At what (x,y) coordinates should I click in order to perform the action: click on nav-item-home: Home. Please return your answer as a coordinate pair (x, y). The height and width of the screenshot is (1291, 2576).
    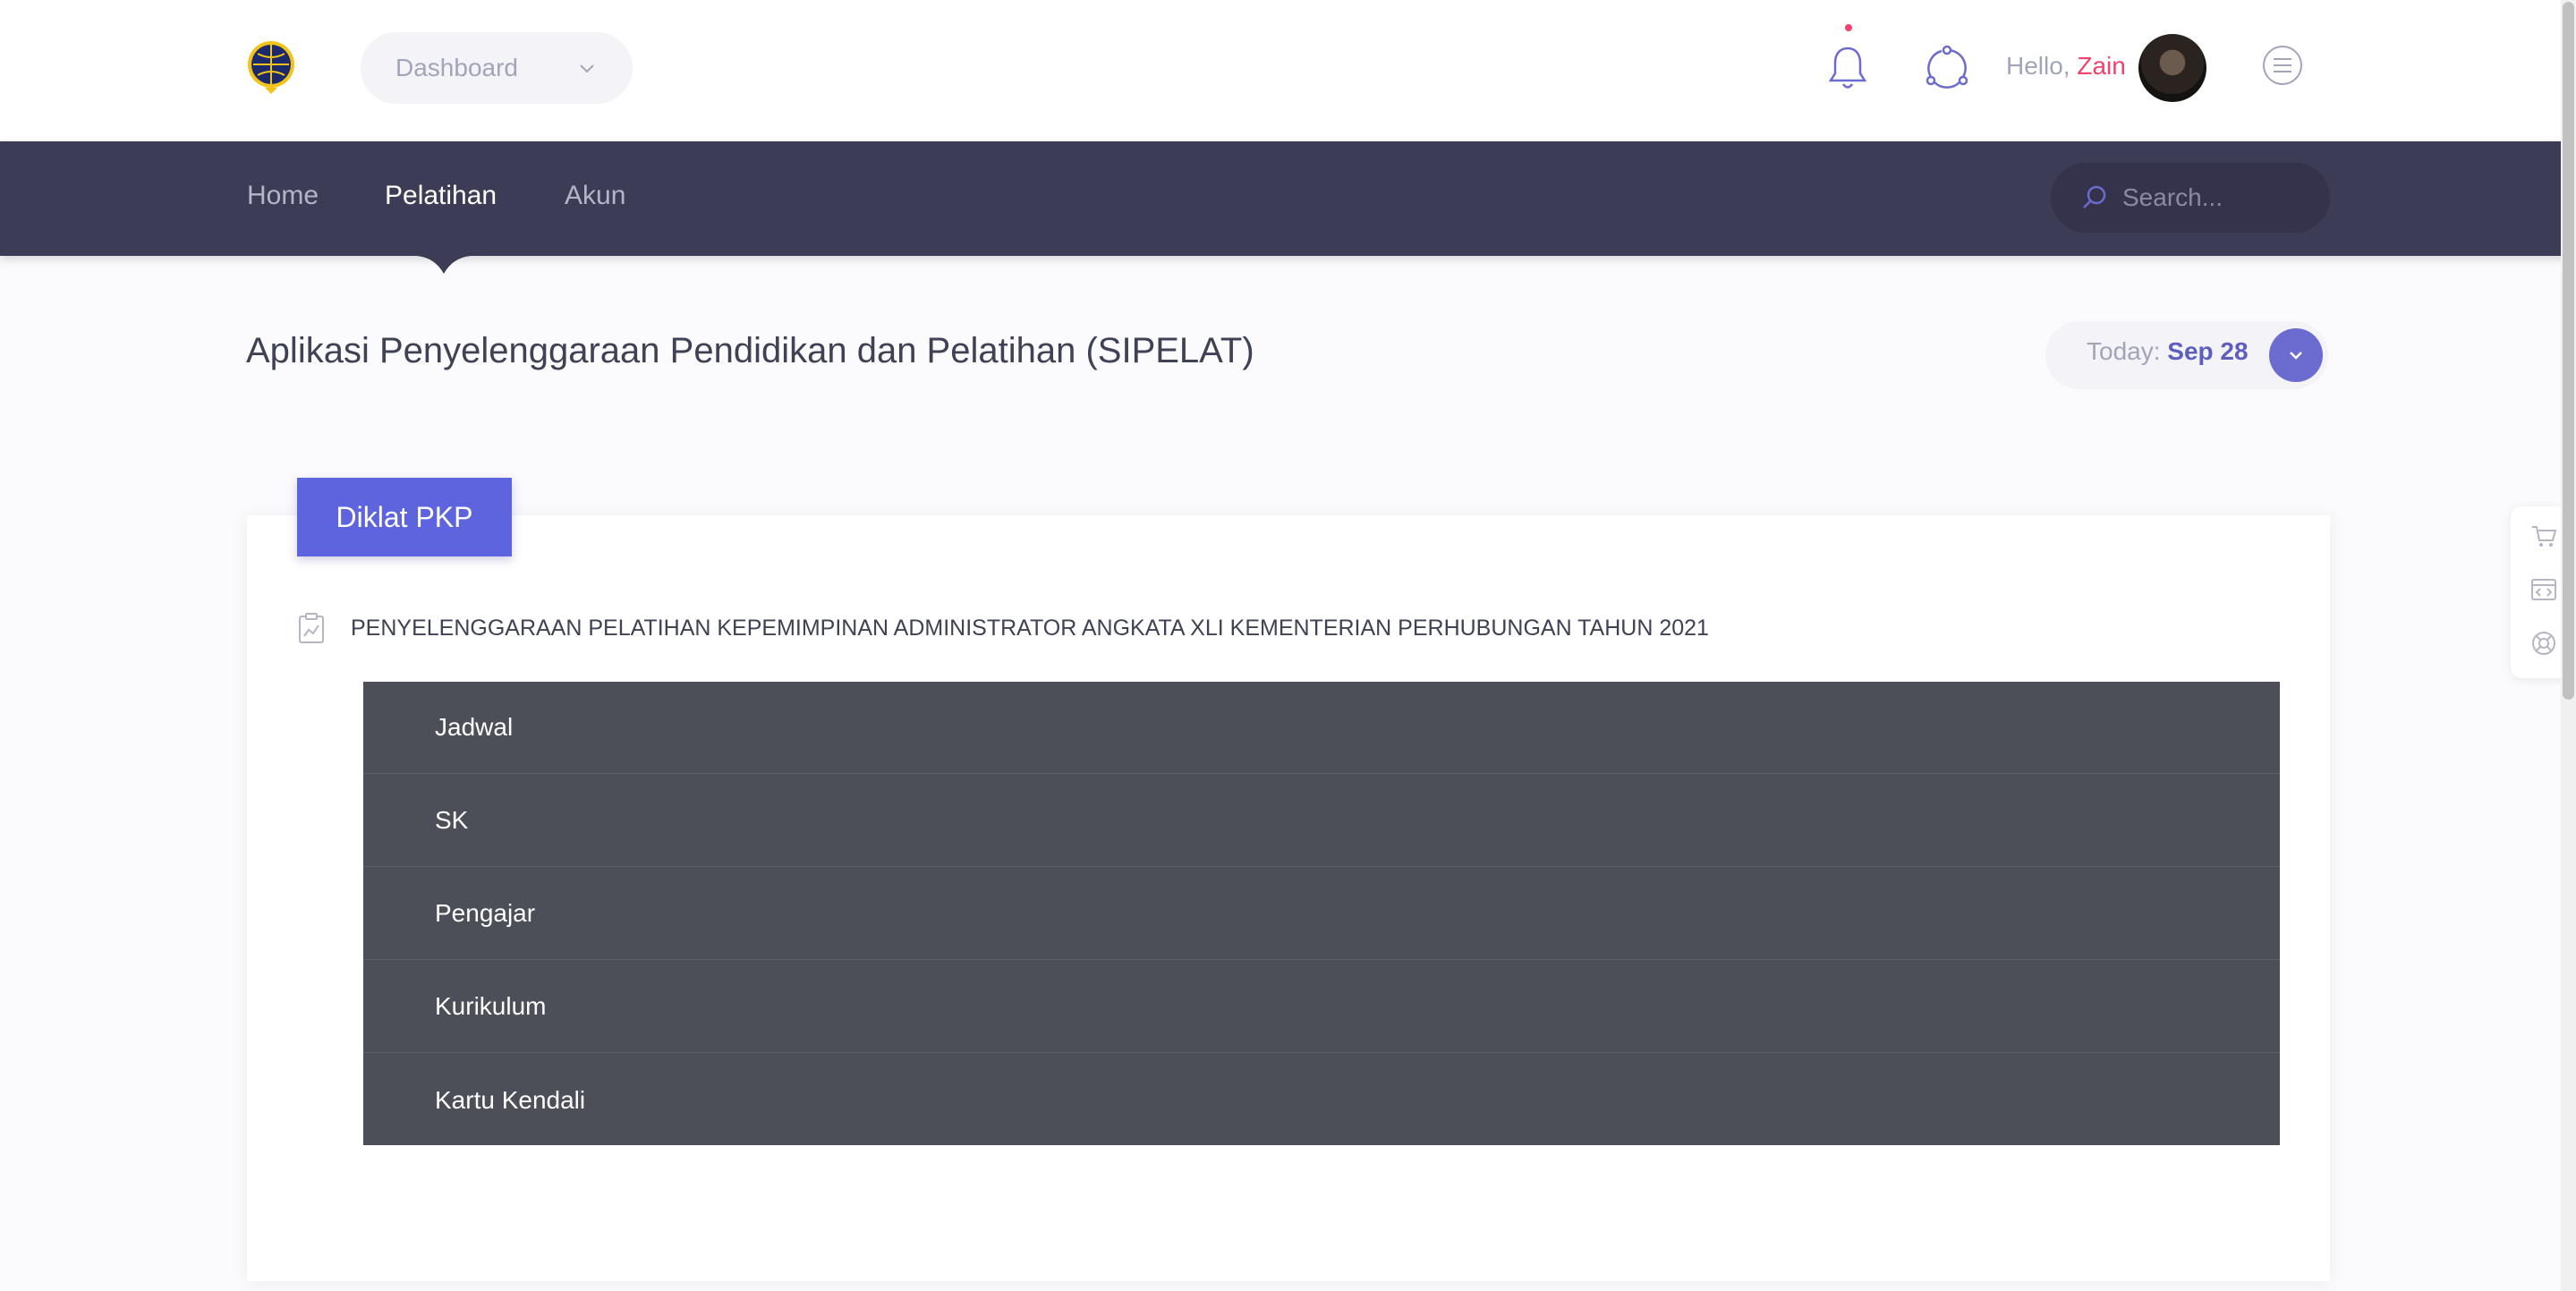
    Looking at the image, I should click on (283, 199).